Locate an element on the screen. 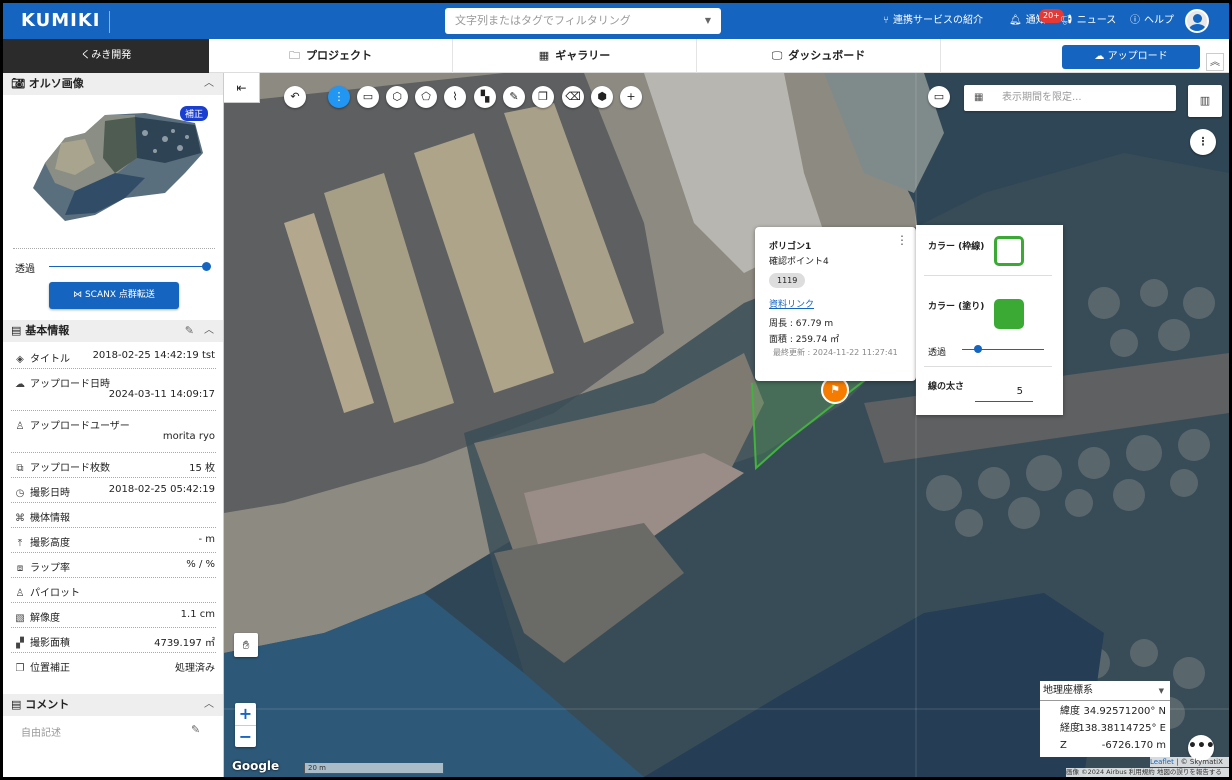 This screenshot has width=1232, height=780. area-measure-icon: ⬡ is located at coordinates (397, 97).